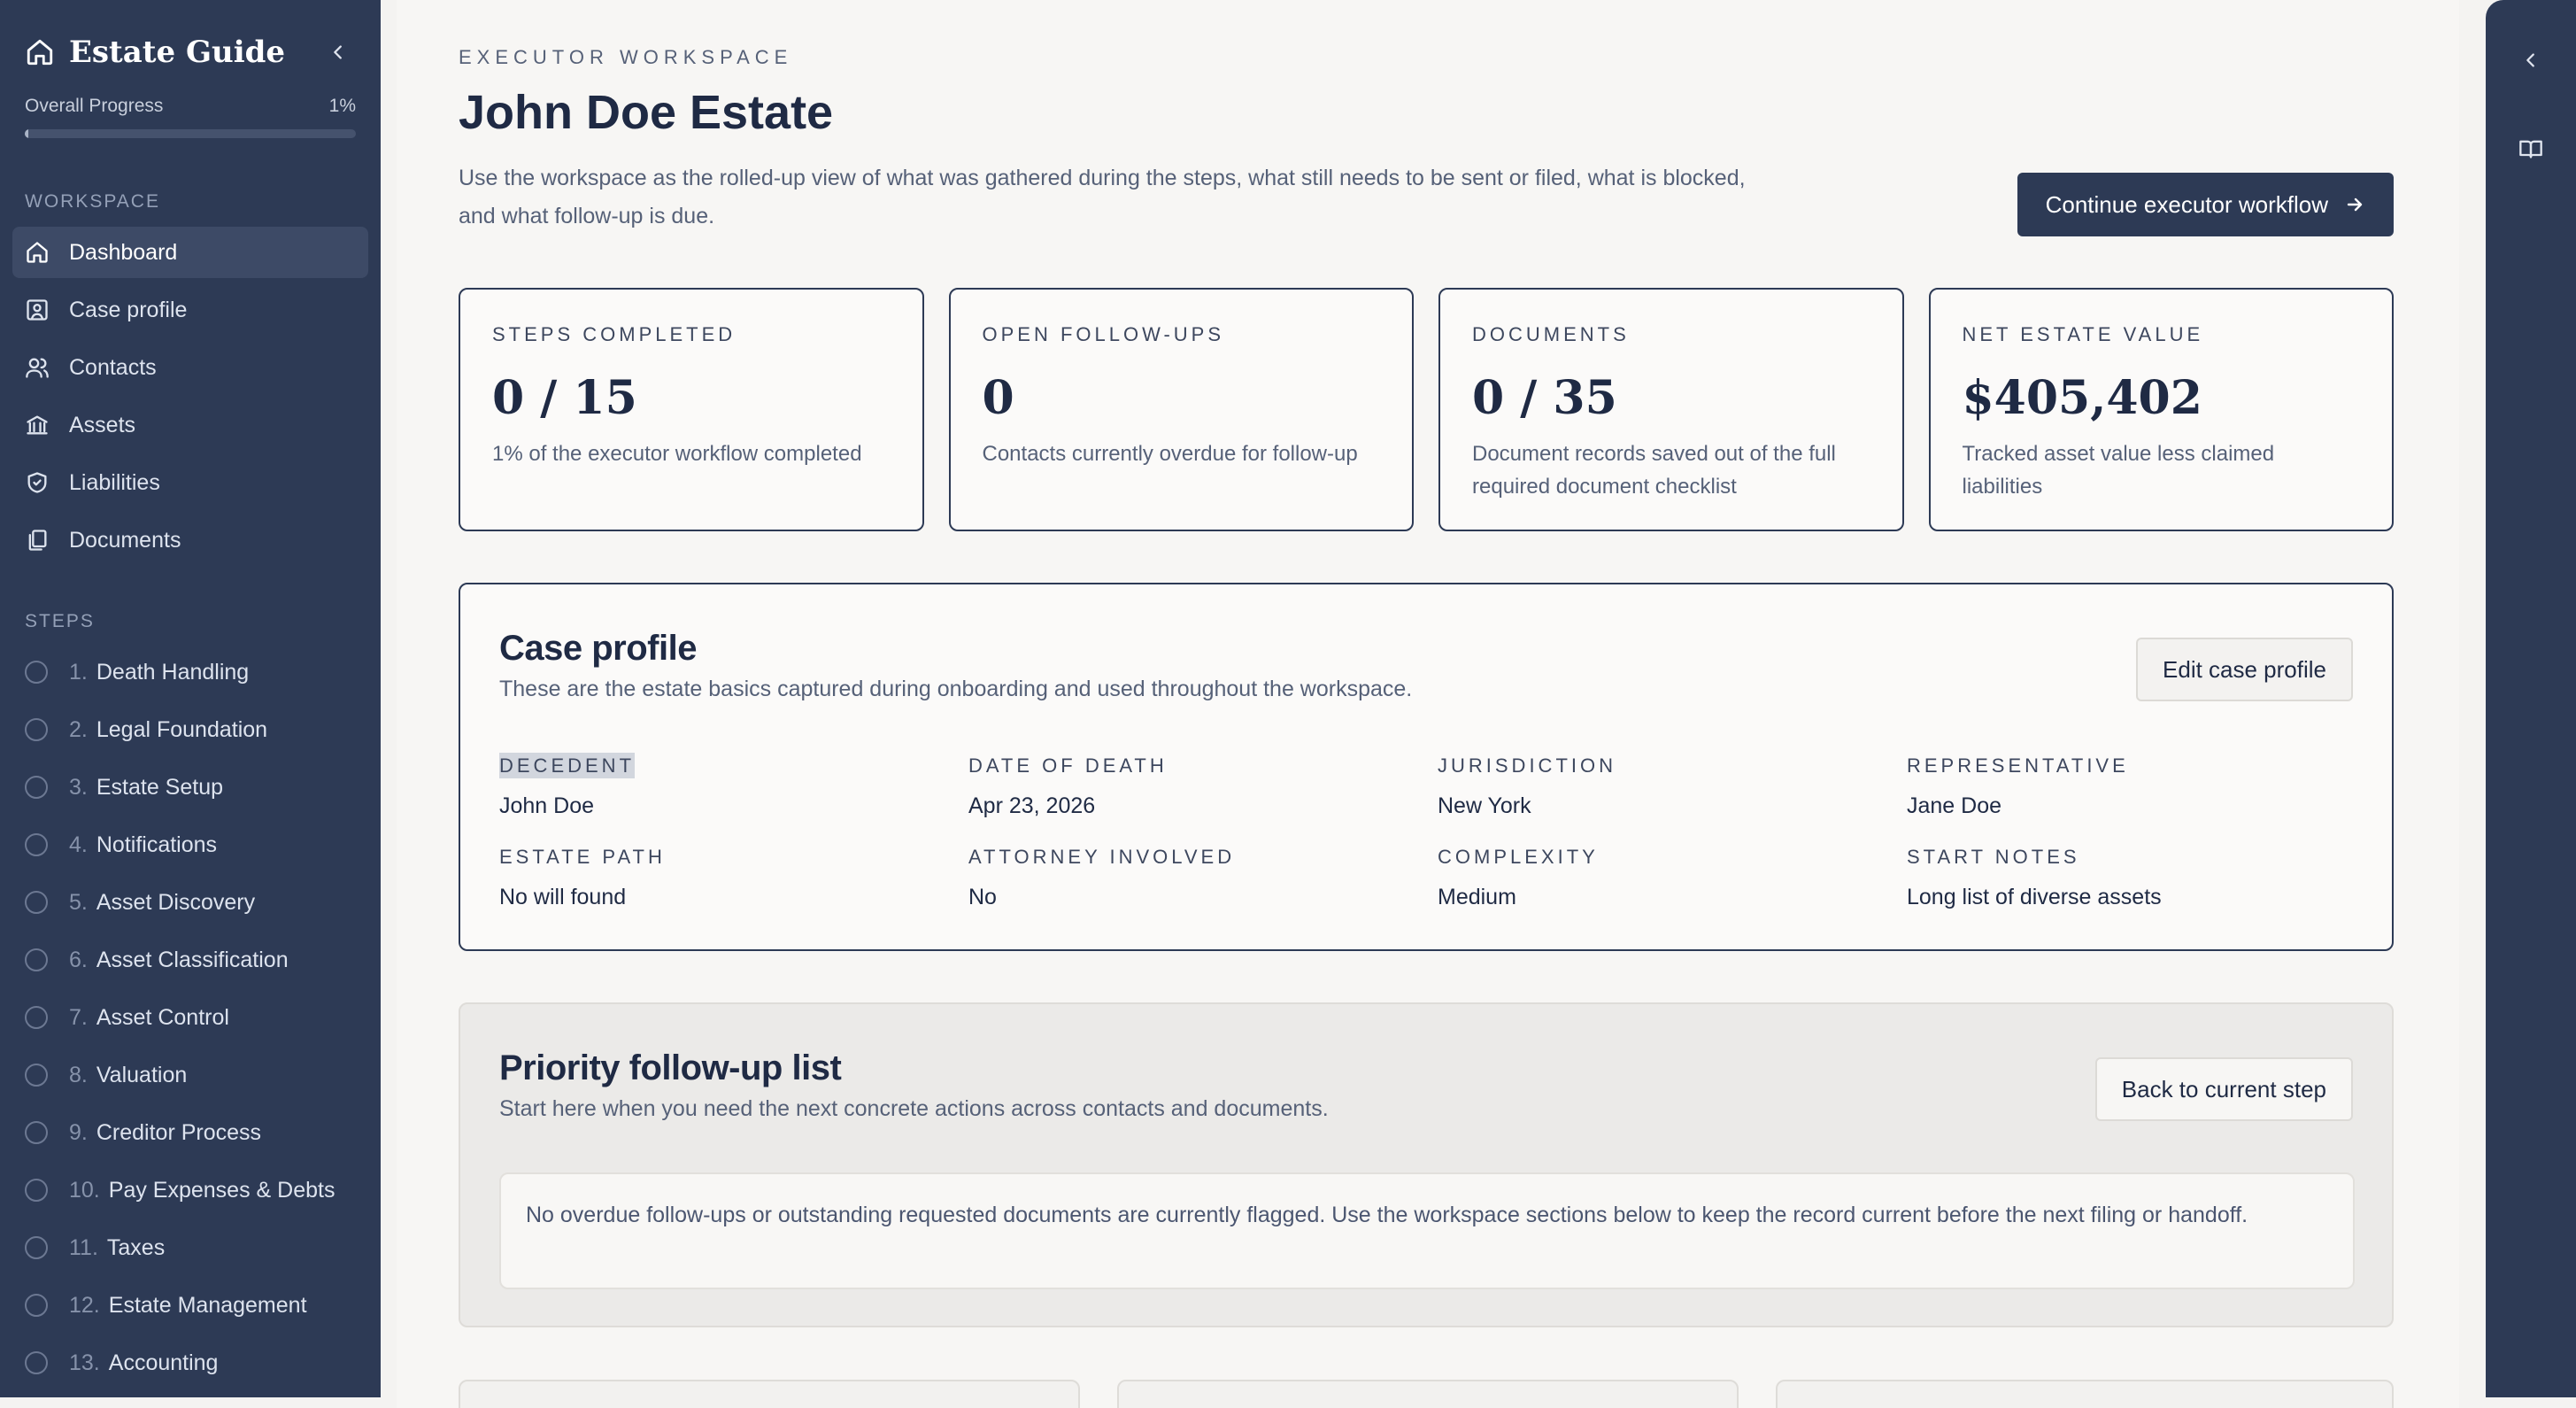 This screenshot has width=2576, height=1408. Describe the element at coordinates (190, 1132) in the screenshot. I see `sidebar-step-9: 9. Creditor Process` at that location.